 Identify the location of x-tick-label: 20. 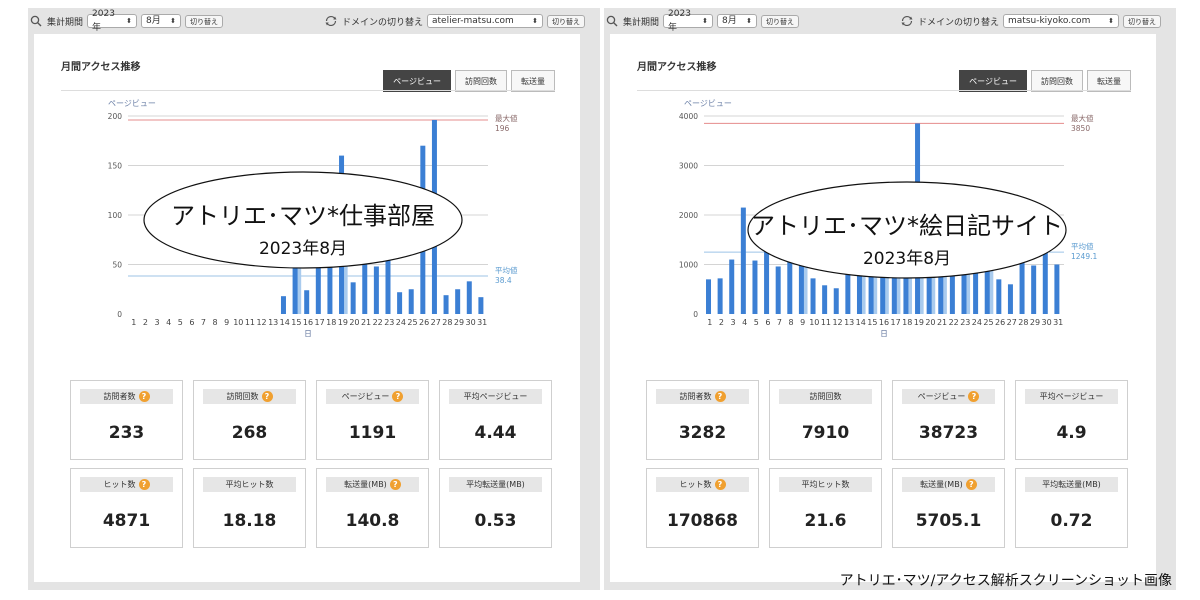
(354, 322).